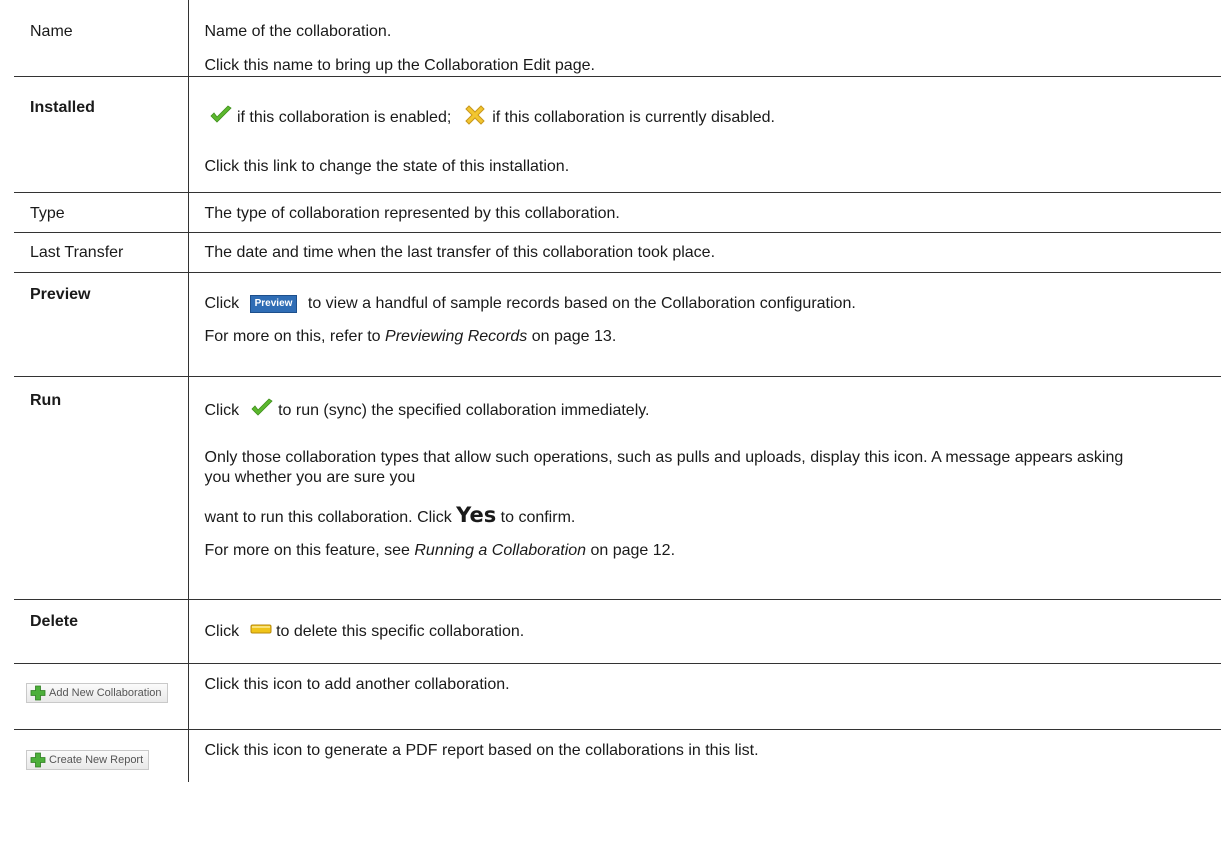 This screenshot has height=855, width=1221. What do you see at coordinates (298, 31) in the screenshot?
I see `description-text: Name of the collaboration.` at bounding box center [298, 31].